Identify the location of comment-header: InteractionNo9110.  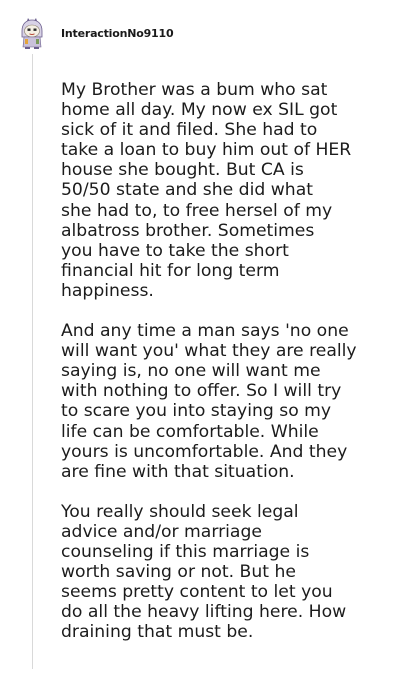
(96, 33).